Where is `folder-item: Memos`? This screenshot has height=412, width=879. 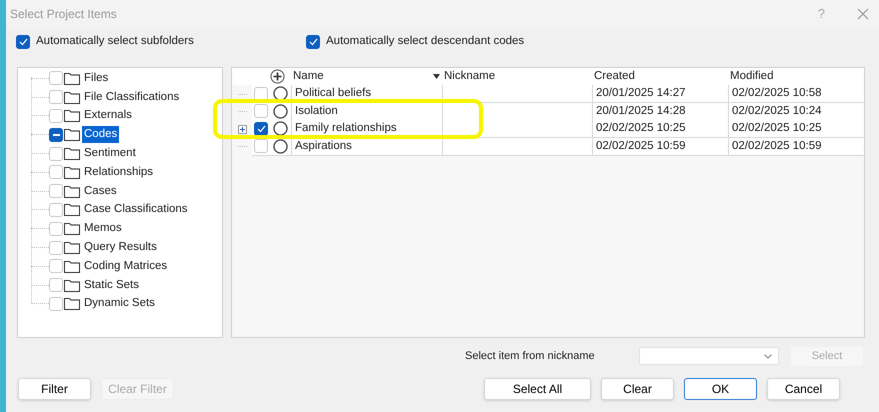
folder-item: Memos is located at coordinates (103, 229).